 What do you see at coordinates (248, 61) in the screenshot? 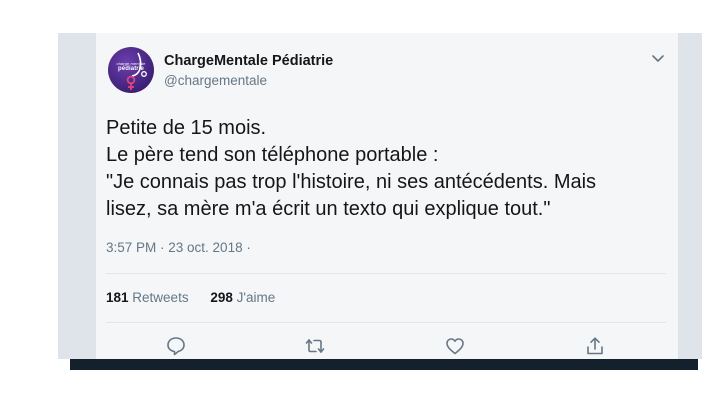
I see `author-name: ChargeMentale Pédiatrie` at bounding box center [248, 61].